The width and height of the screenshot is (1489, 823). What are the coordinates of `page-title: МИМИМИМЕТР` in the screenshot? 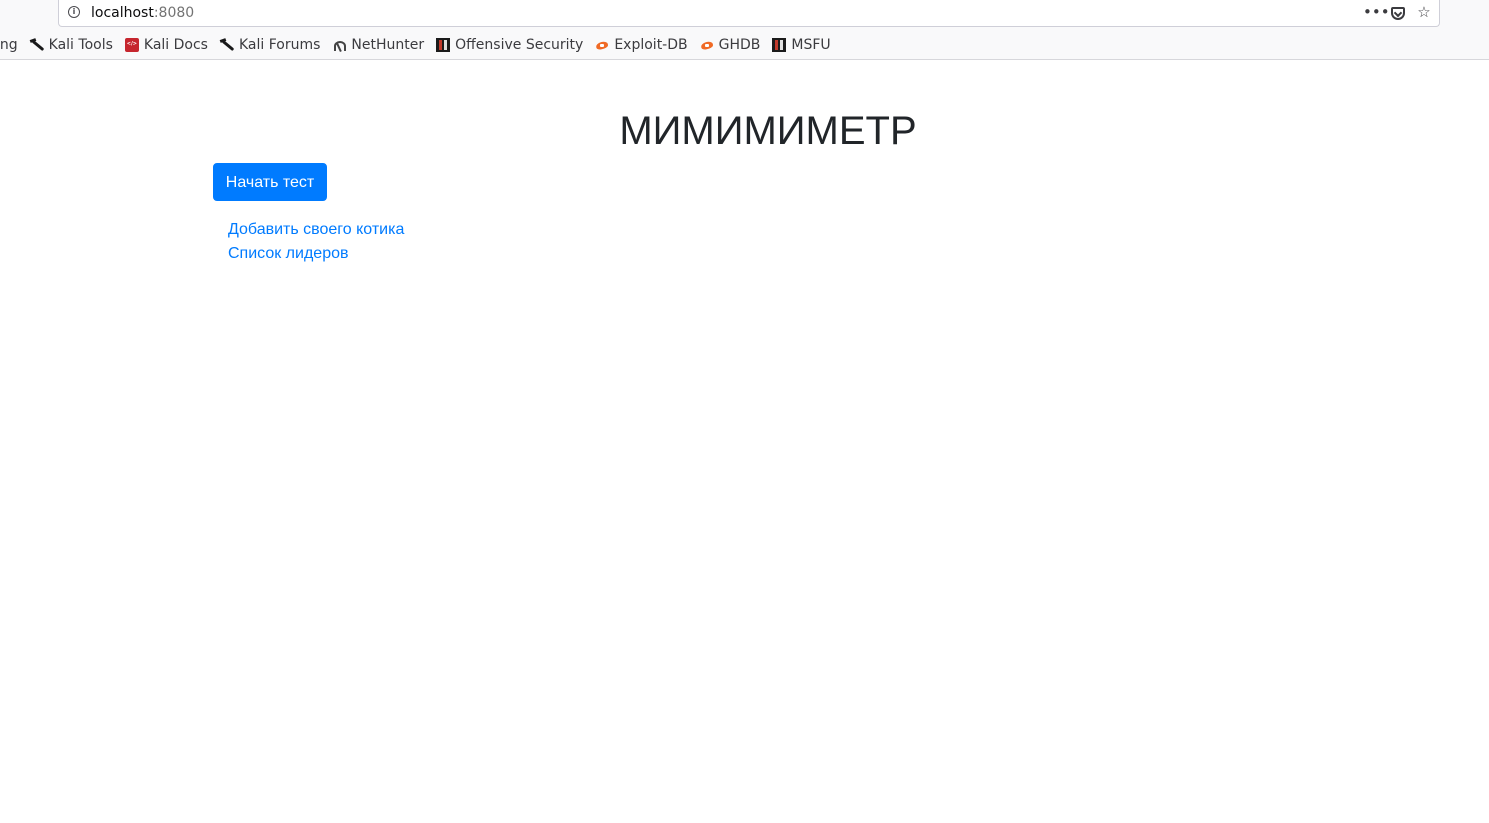 It's located at (768, 131).